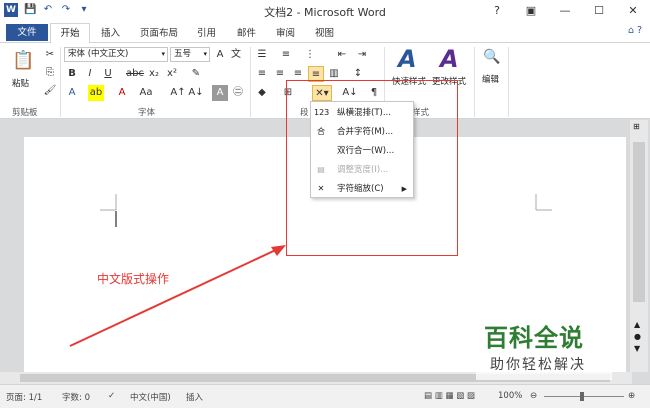 This screenshot has width=650, height=408. Describe the element at coordinates (150, 397) in the screenshot. I see `language-indicator: 中文(中国)` at that location.